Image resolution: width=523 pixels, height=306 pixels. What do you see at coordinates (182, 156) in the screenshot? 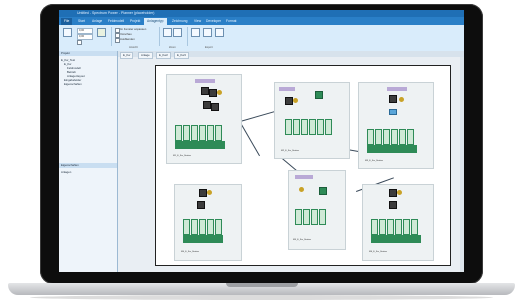
I see `station-label: M1_E_Kw_Station` at bounding box center [182, 156].